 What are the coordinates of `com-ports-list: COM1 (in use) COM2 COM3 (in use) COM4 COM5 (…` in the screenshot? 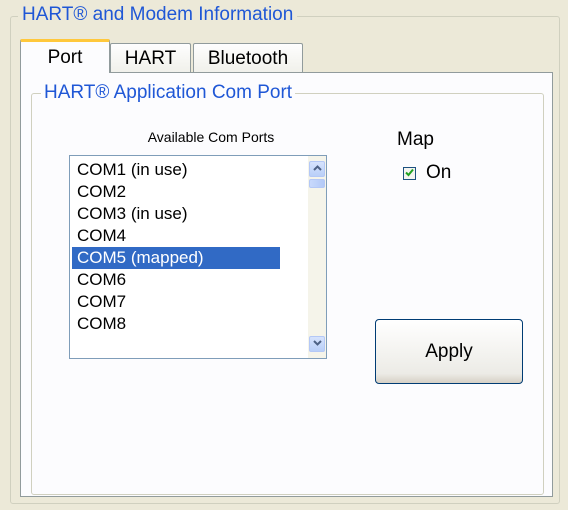 It's located at (176, 247).